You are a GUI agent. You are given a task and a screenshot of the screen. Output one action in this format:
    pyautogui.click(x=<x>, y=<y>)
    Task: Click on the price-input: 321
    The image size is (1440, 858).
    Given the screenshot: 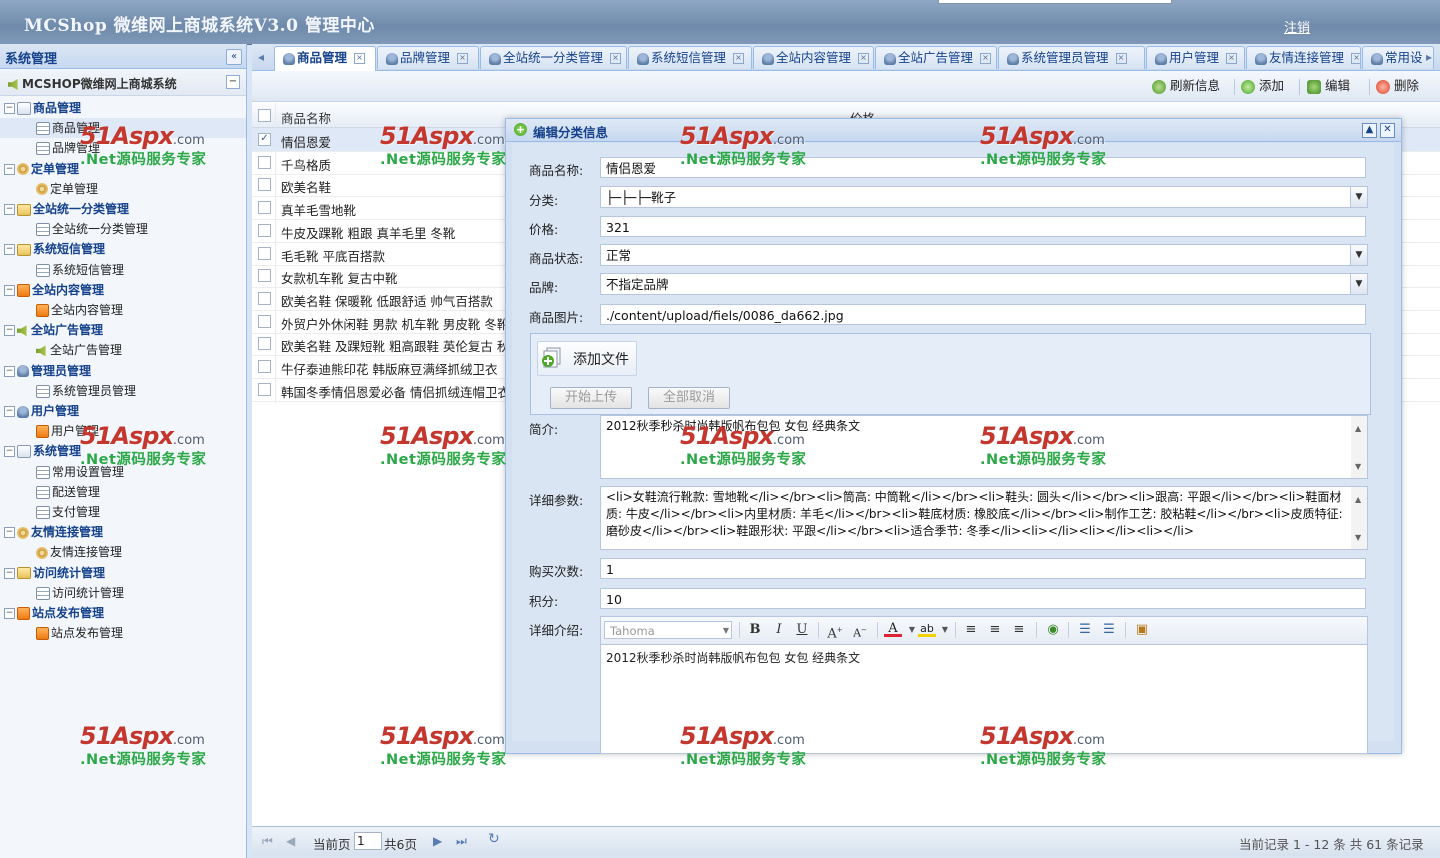 What is the action you would take?
    pyautogui.click(x=983, y=226)
    